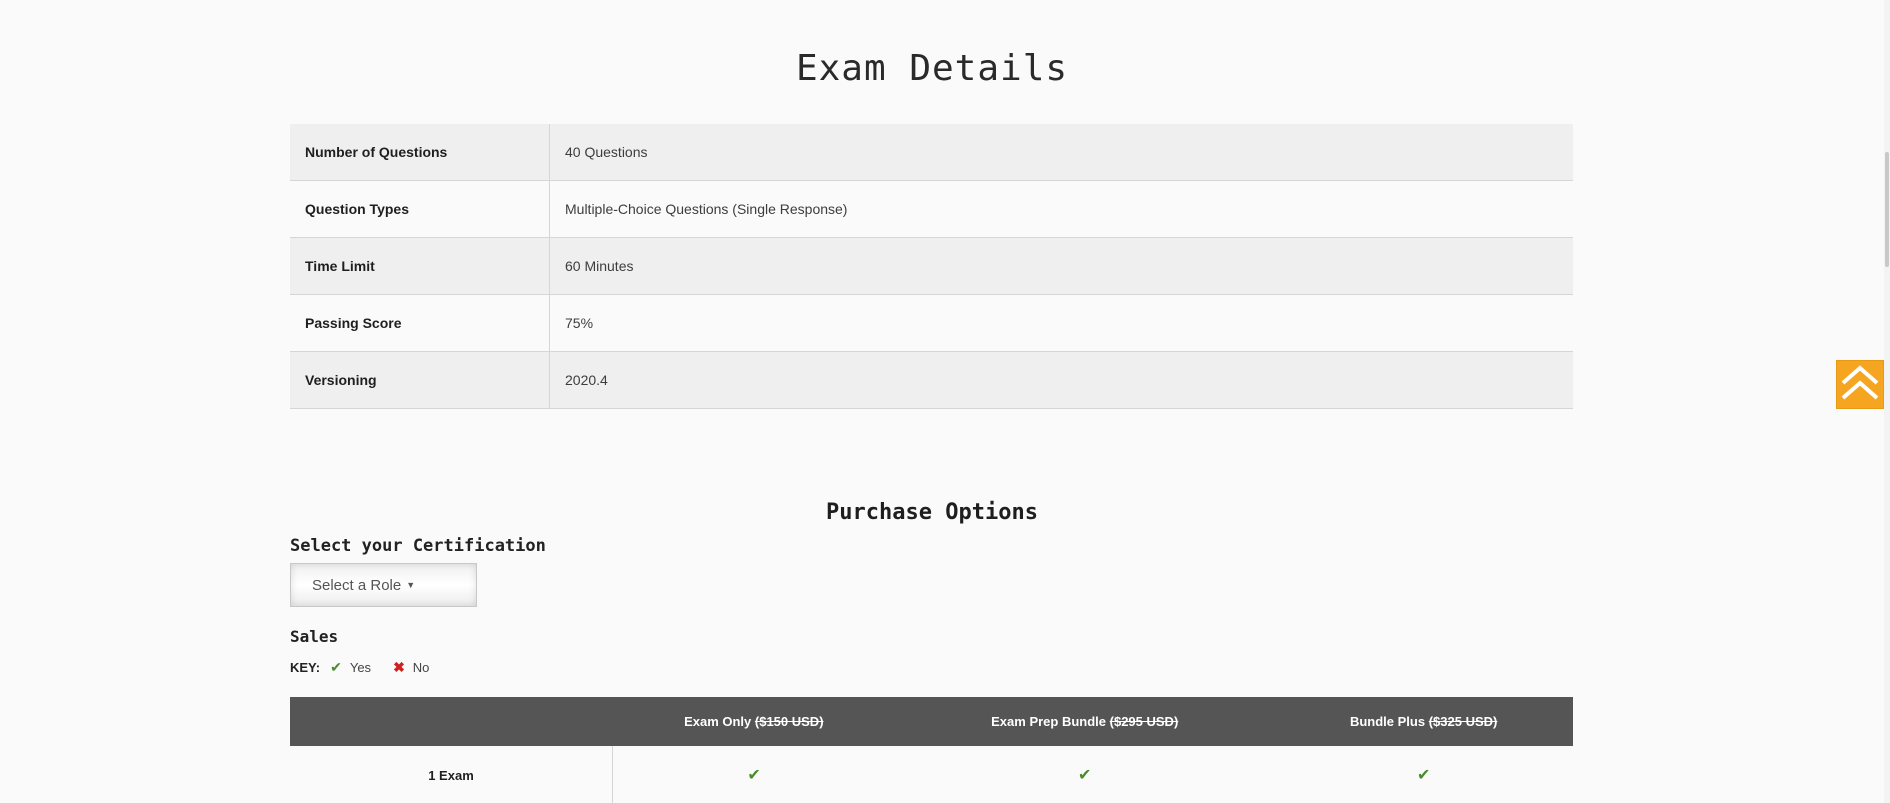  Describe the element at coordinates (1061, 266) in the screenshot. I see `detail-value: 60 Minutes` at that location.